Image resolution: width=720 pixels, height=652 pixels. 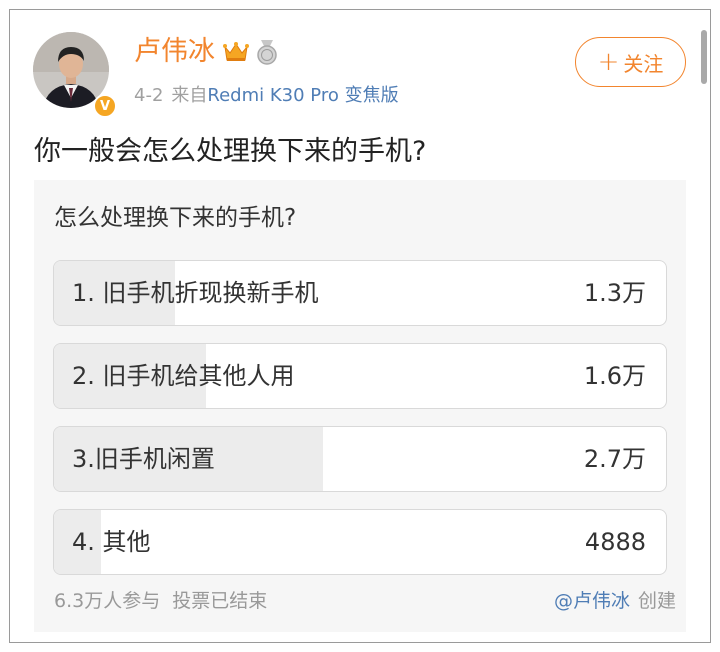 I want to click on poll-option-label: 1. 旧手机折现换新手机, so click(x=195, y=293).